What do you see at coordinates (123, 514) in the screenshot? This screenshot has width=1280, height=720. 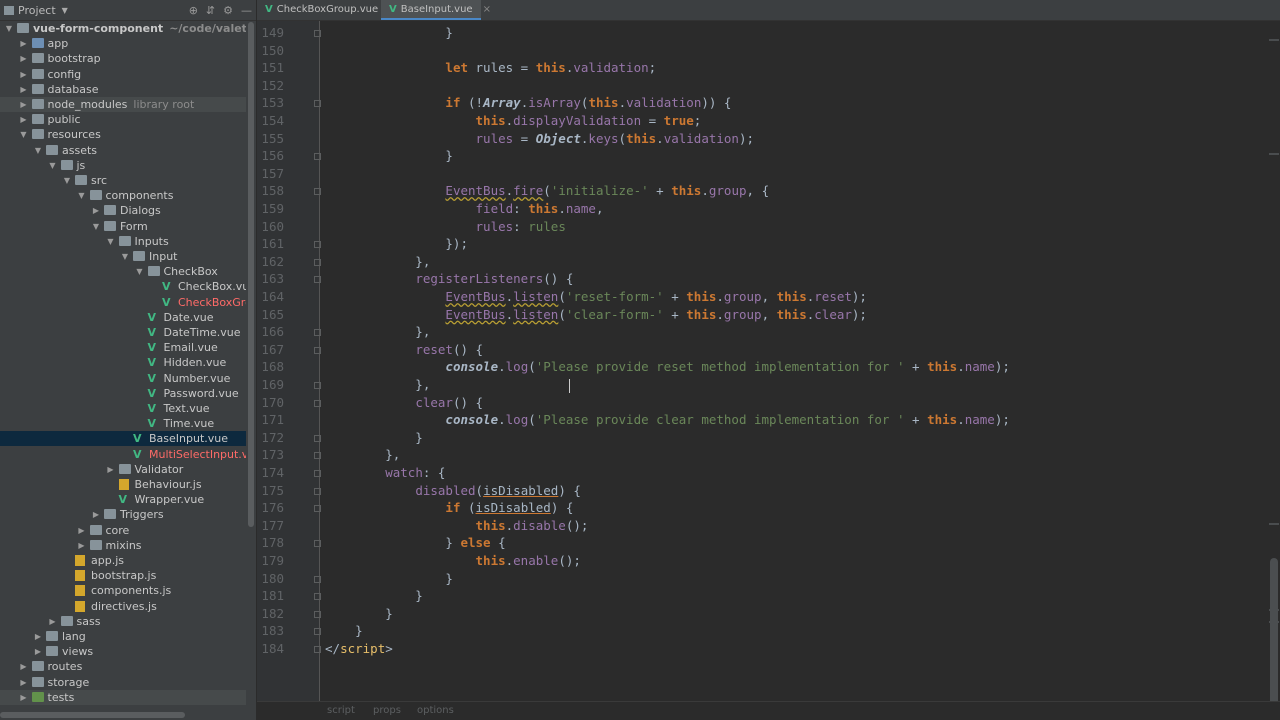 I see `tree-item: ▶ Triggers` at bounding box center [123, 514].